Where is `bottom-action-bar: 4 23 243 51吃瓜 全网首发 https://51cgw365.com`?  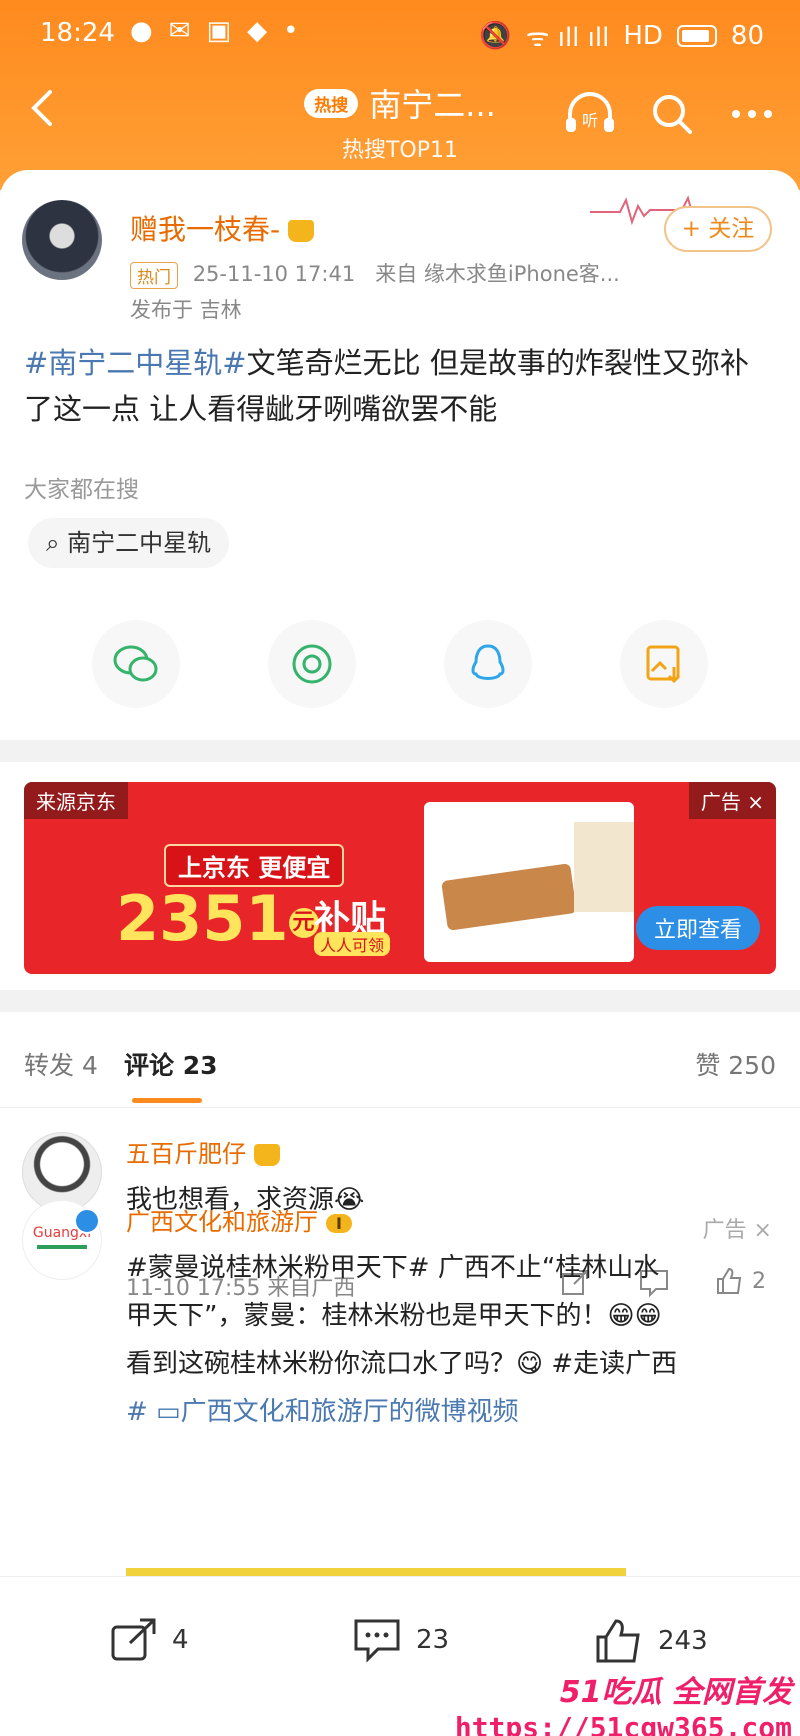
bottom-action-bar: 4 23 243 51吃瓜 全网首发 https://51cgw365.com is located at coordinates (400, 1656).